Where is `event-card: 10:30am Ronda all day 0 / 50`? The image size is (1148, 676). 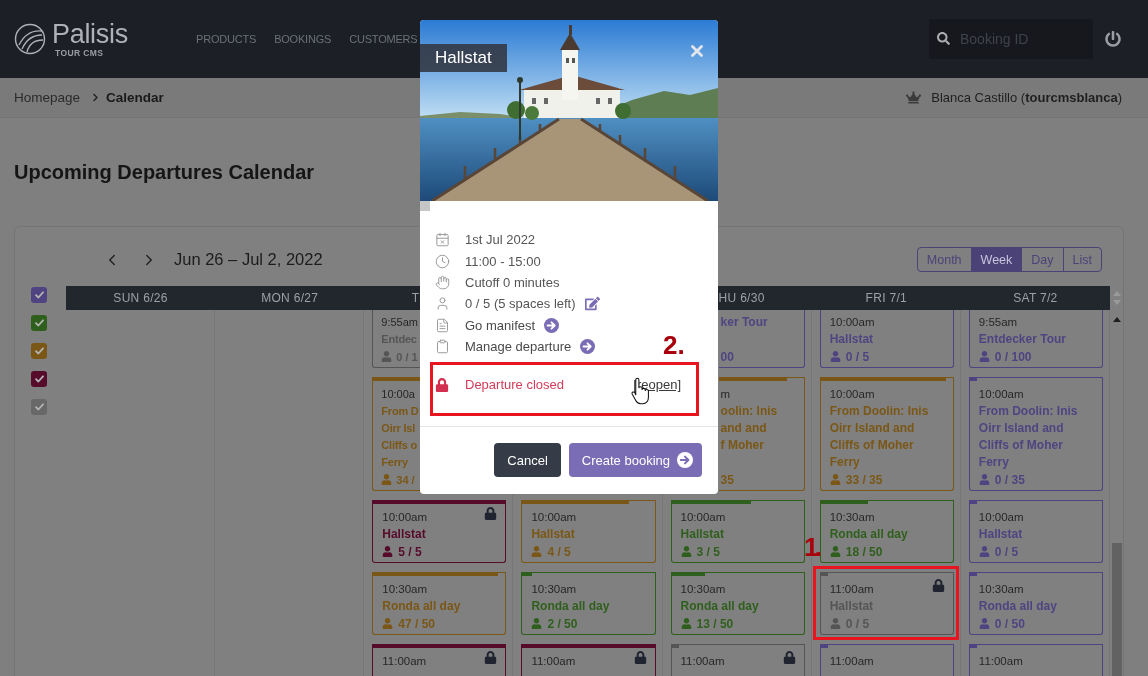
event-card: 10:30am Ronda all day 0 / 50 is located at coordinates (1035, 603).